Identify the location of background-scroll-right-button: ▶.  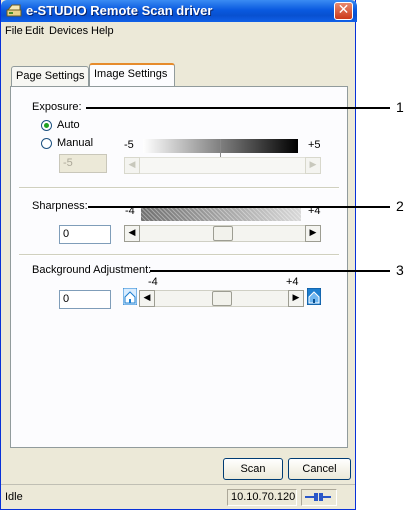
(296, 298).